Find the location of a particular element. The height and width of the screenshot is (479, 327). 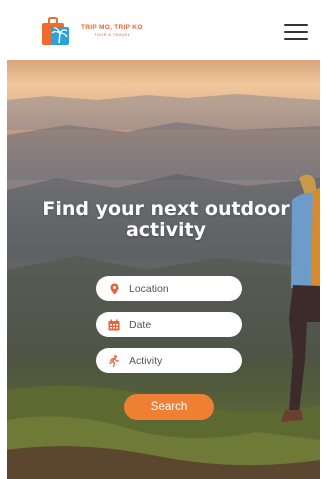

logo-text: TRIP MO, TRIP KO TOUR & TRAVEL is located at coordinates (112, 30).